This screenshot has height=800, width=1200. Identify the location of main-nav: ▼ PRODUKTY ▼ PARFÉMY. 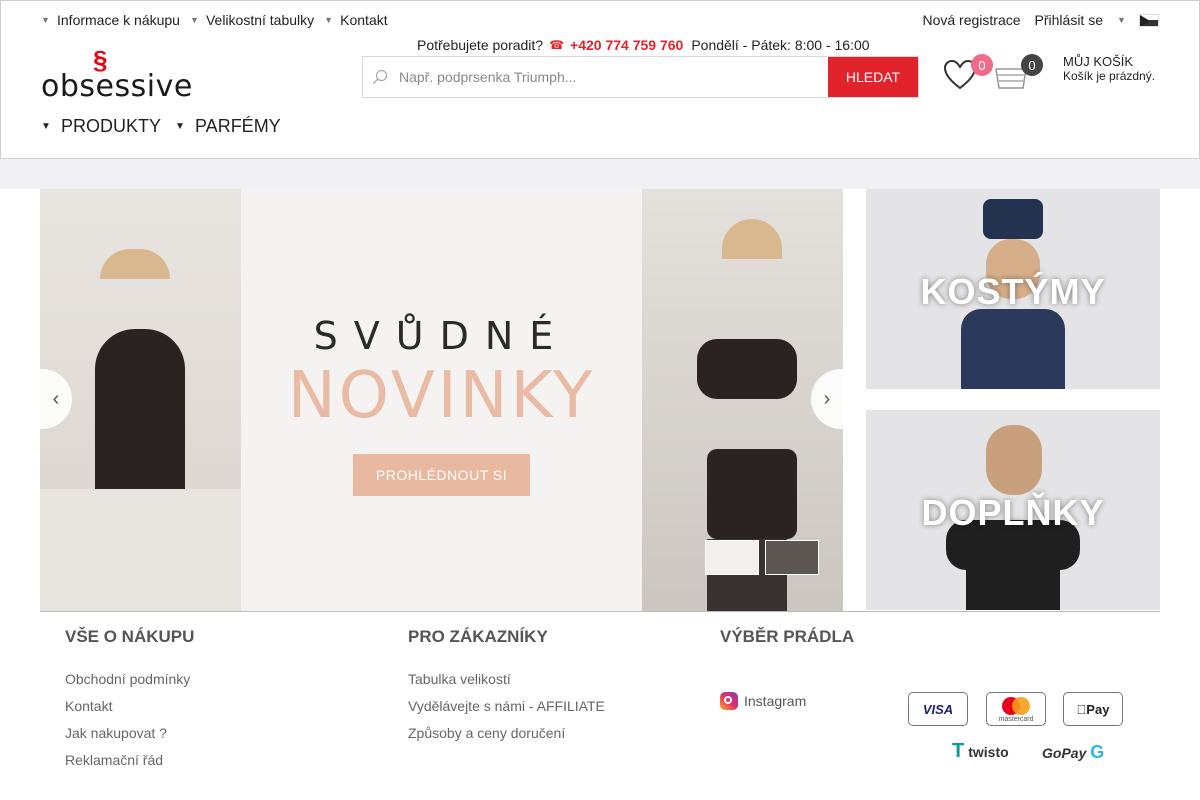
(168, 126).